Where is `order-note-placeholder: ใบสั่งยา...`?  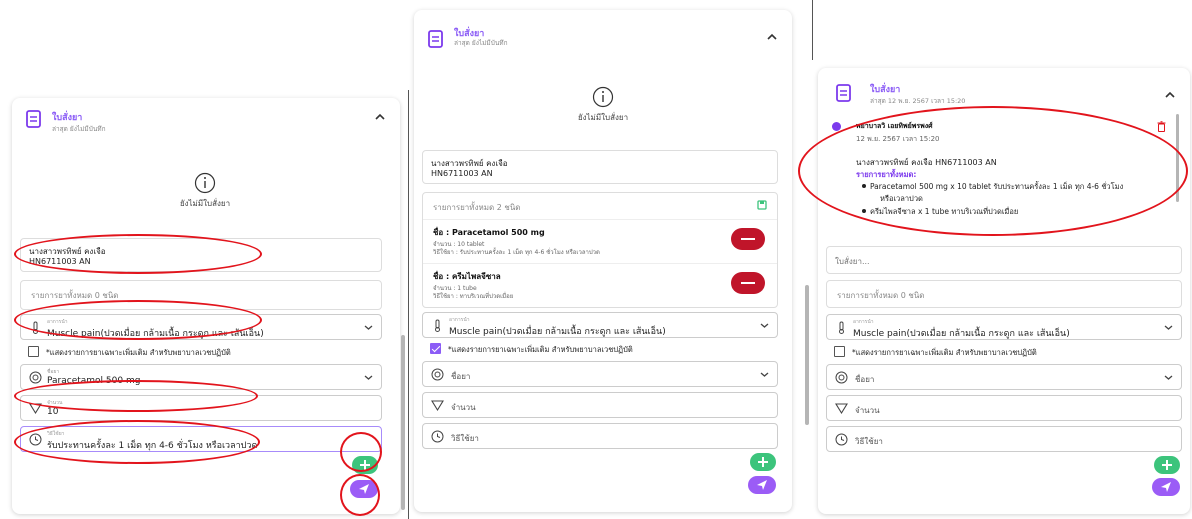 order-note-placeholder: ใบสั่งยา... is located at coordinates (852, 261).